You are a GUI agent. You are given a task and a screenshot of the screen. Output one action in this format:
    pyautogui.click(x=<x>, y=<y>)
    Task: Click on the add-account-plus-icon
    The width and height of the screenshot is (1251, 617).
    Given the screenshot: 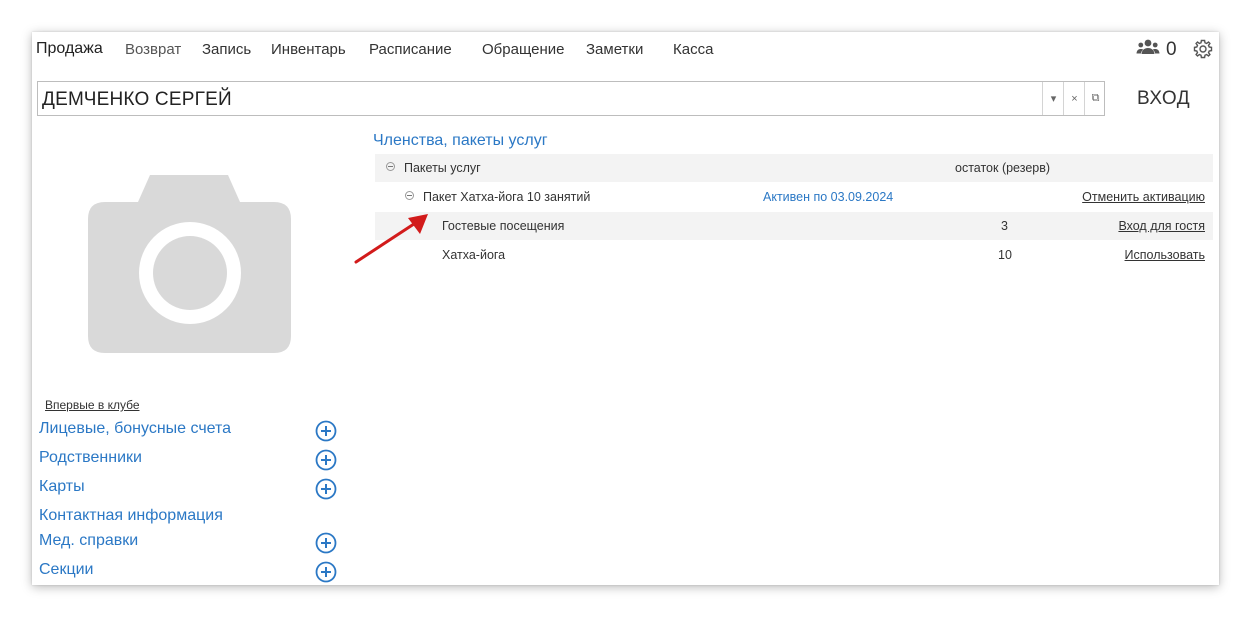 What is the action you would take?
    pyautogui.click(x=326, y=433)
    